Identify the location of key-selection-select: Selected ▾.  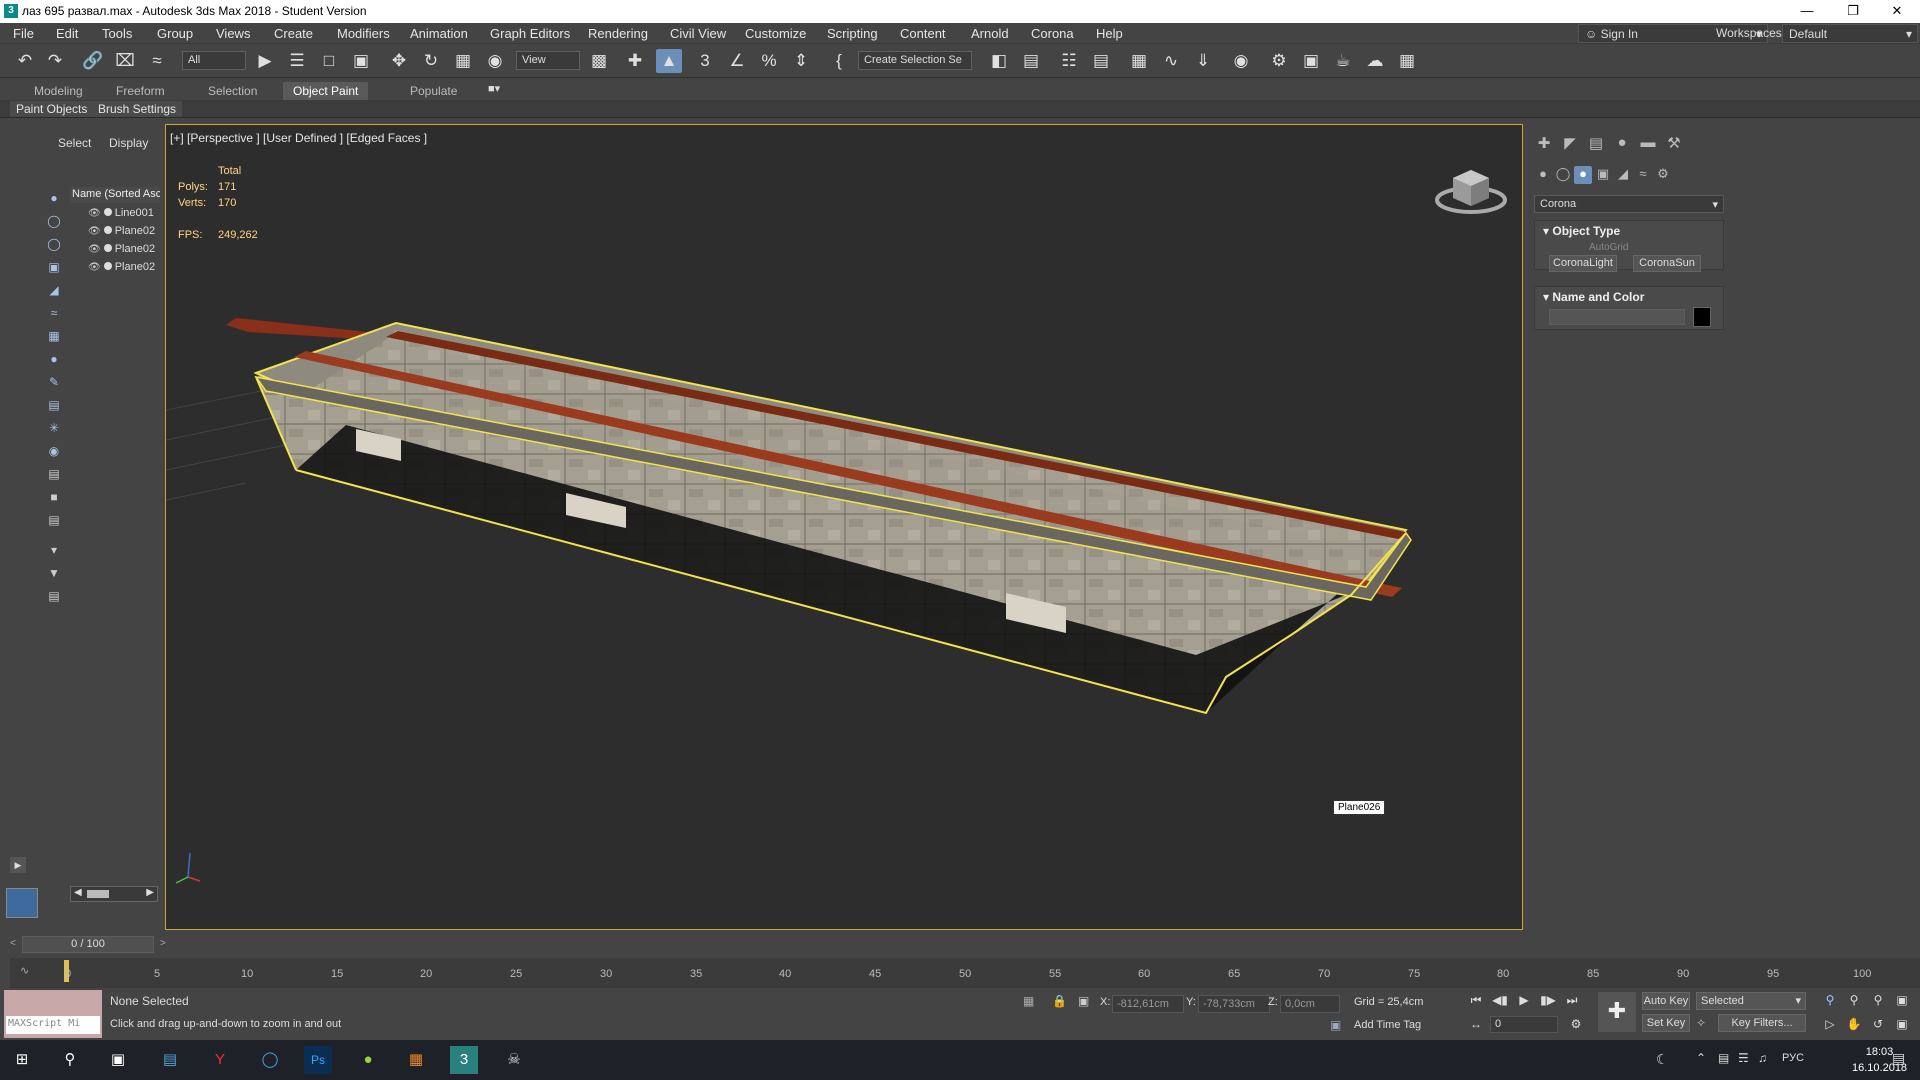
(1751, 1001).